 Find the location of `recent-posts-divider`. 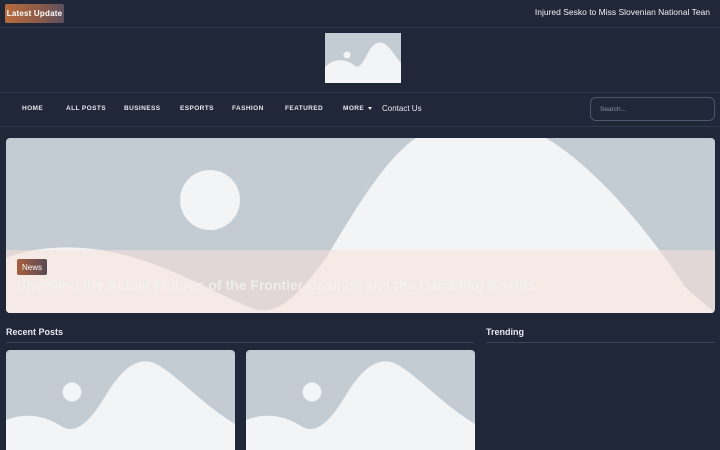

recent-posts-divider is located at coordinates (240, 342).